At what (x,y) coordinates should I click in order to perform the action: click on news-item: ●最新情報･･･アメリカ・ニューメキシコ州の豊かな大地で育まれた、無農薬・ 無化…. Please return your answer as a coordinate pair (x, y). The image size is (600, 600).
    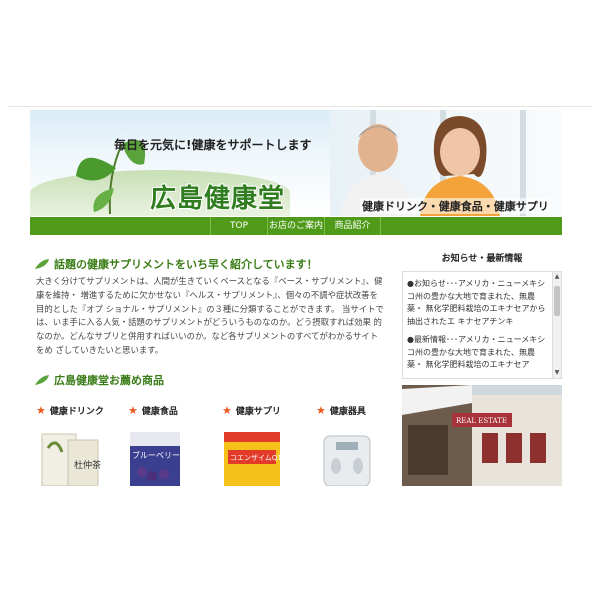
    Looking at the image, I should click on (478, 353).